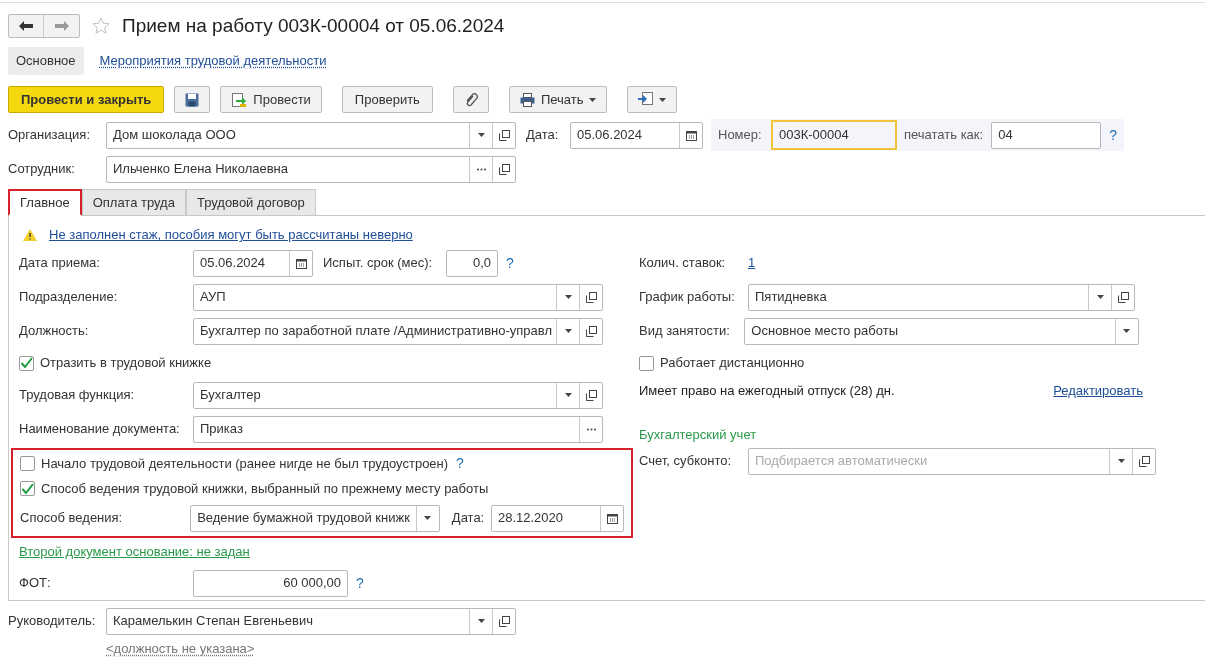  Describe the element at coordinates (1098, 391) in the screenshot. I see `edit-link: Редактировать` at that location.